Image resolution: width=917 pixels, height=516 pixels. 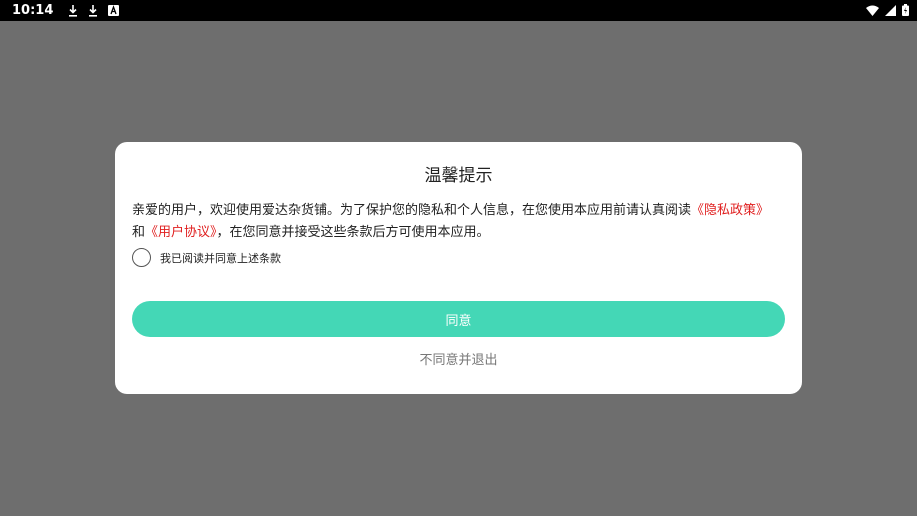 I want to click on status-right, so click(x=887, y=10).